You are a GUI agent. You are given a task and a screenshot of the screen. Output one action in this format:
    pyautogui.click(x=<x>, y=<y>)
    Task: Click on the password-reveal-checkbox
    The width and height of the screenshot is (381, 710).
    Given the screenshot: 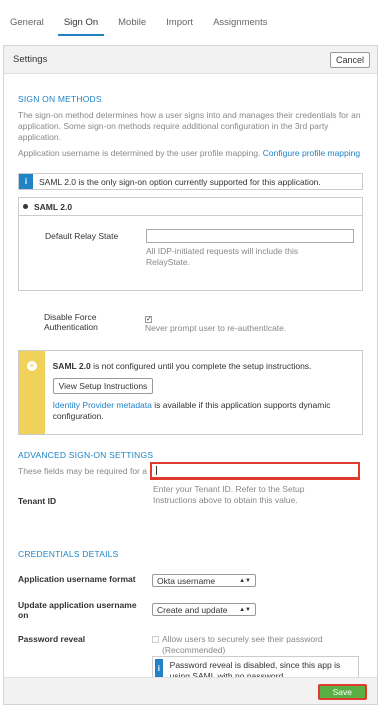 What is the action you would take?
    pyautogui.click(x=155, y=640)
    